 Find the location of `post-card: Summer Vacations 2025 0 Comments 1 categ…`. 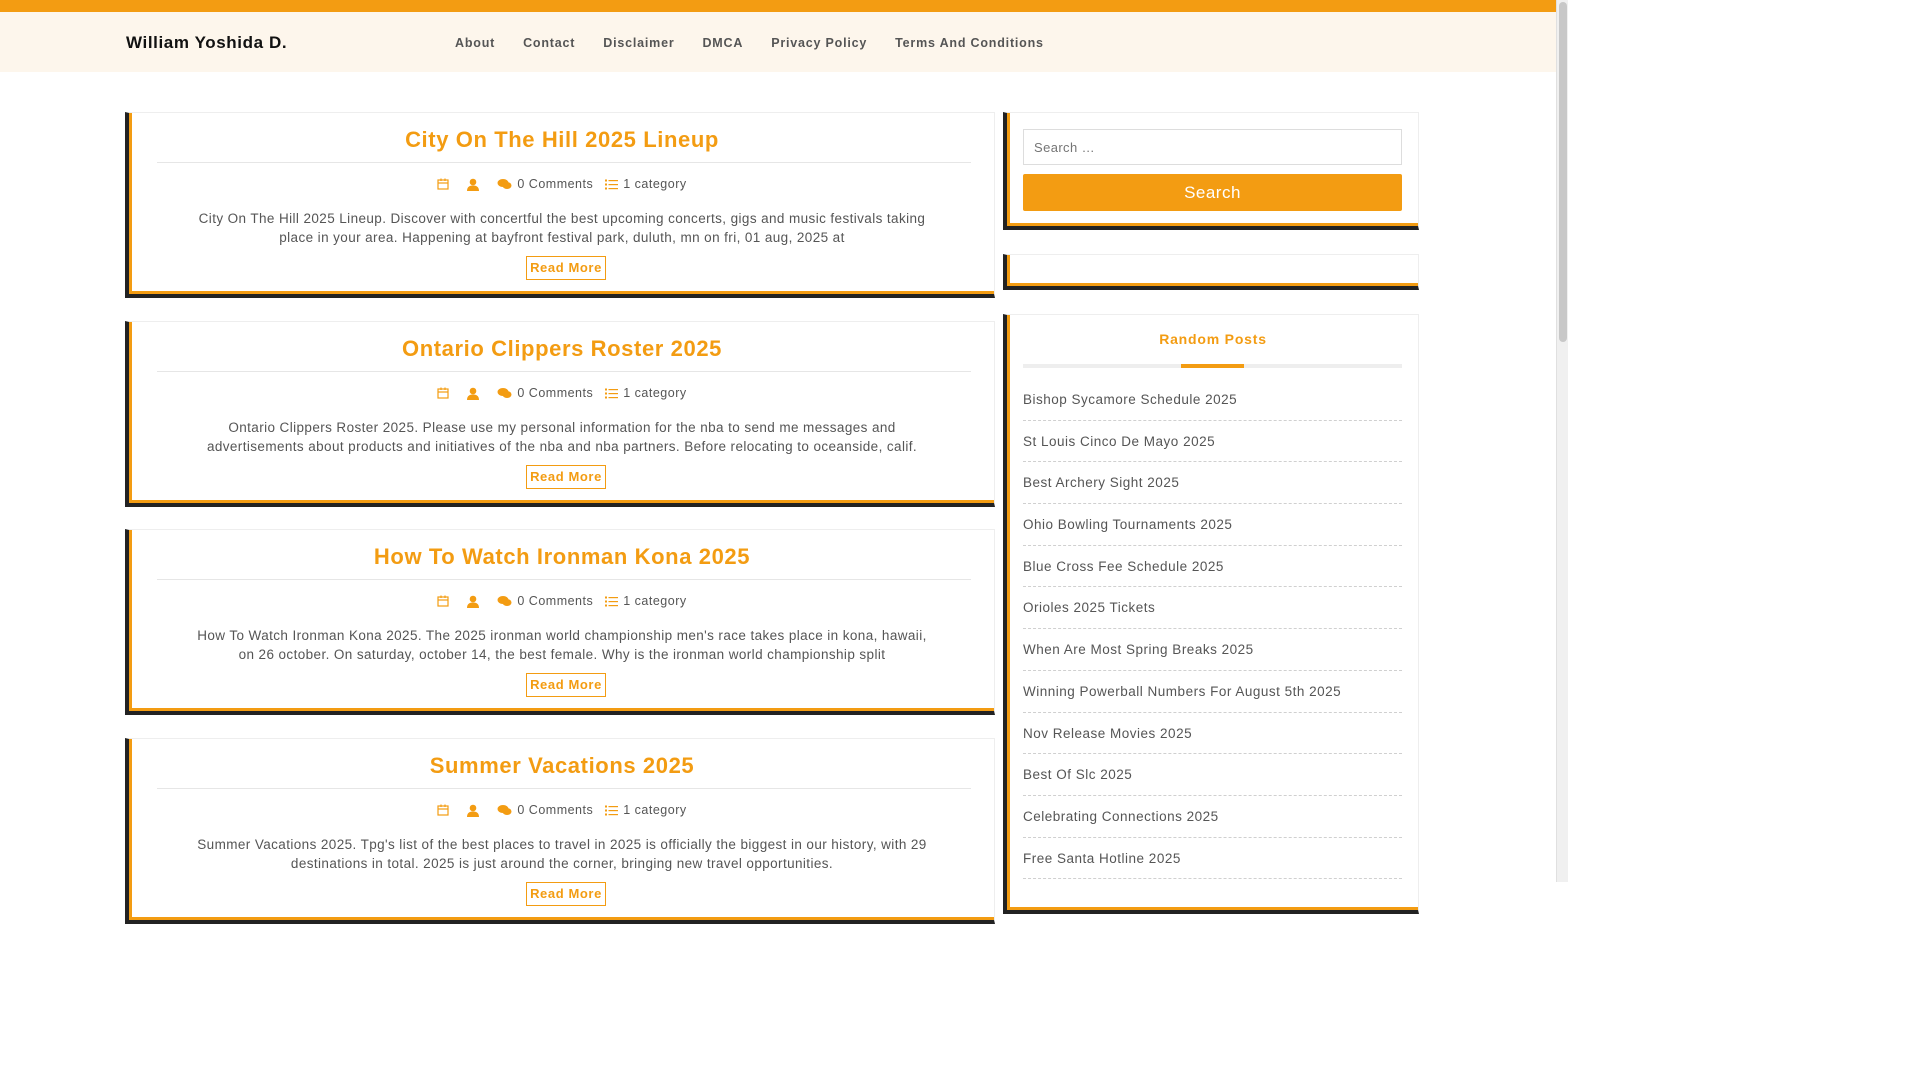

post-card: Summer Vacations 2025 0 Comments 1 categ… is located at coordinates (560, 831).